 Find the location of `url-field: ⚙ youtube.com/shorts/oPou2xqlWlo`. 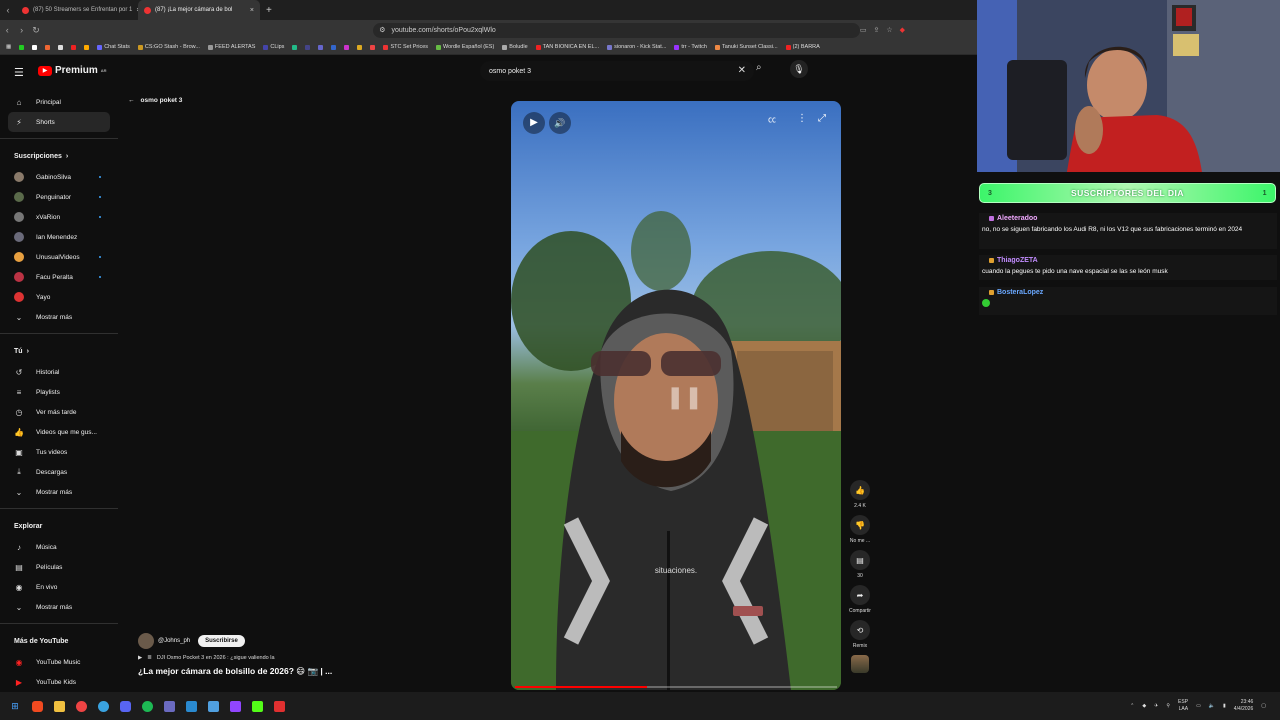

url-field: ⚙ youtube.com/shorts/oPou2xqlWlo is located at coordinates (616, 30).